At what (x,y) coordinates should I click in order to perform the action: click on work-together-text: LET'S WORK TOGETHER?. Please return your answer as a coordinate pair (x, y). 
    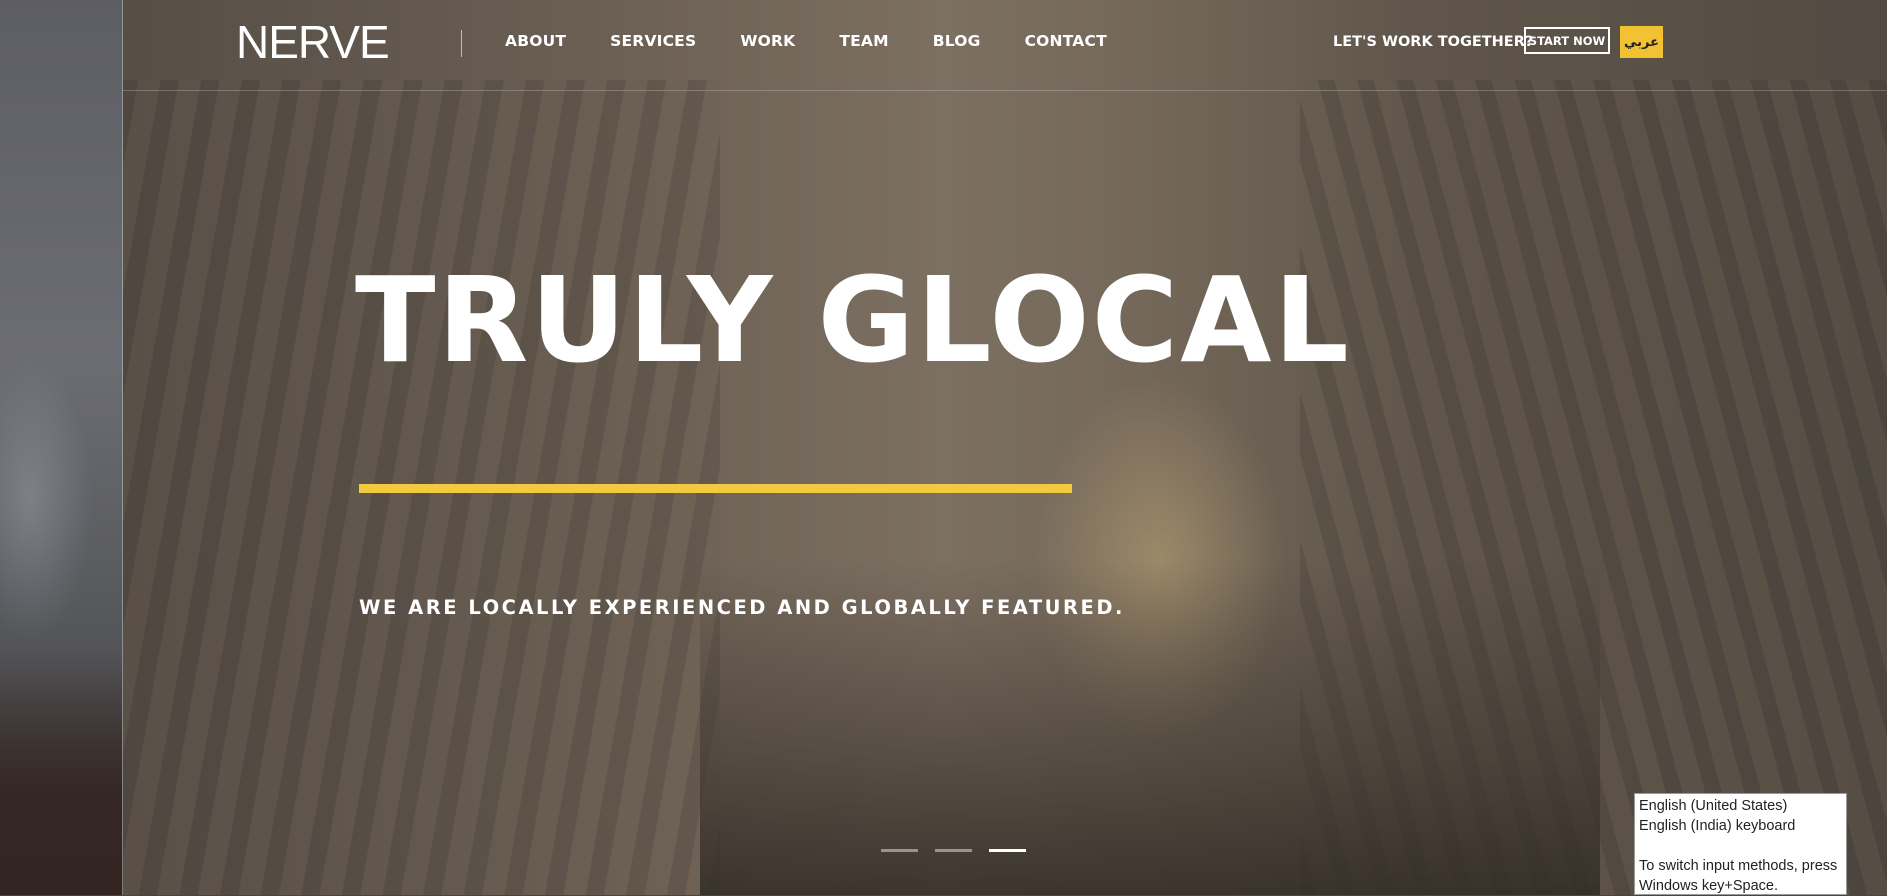
    Looking at the image, I should click on (1433, 42).